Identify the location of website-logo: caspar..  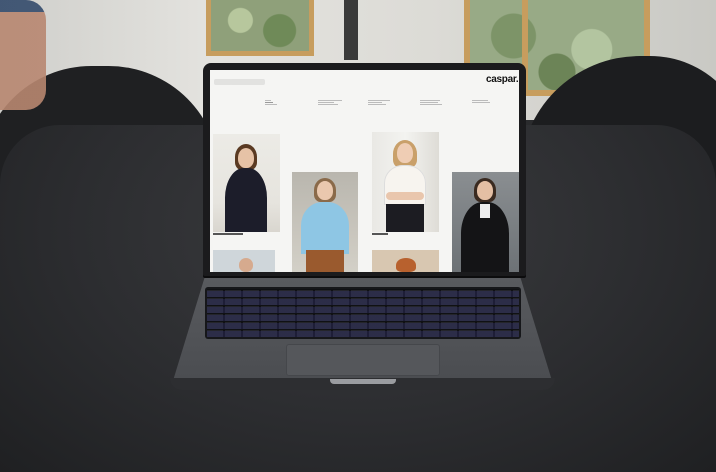
(502, 79).